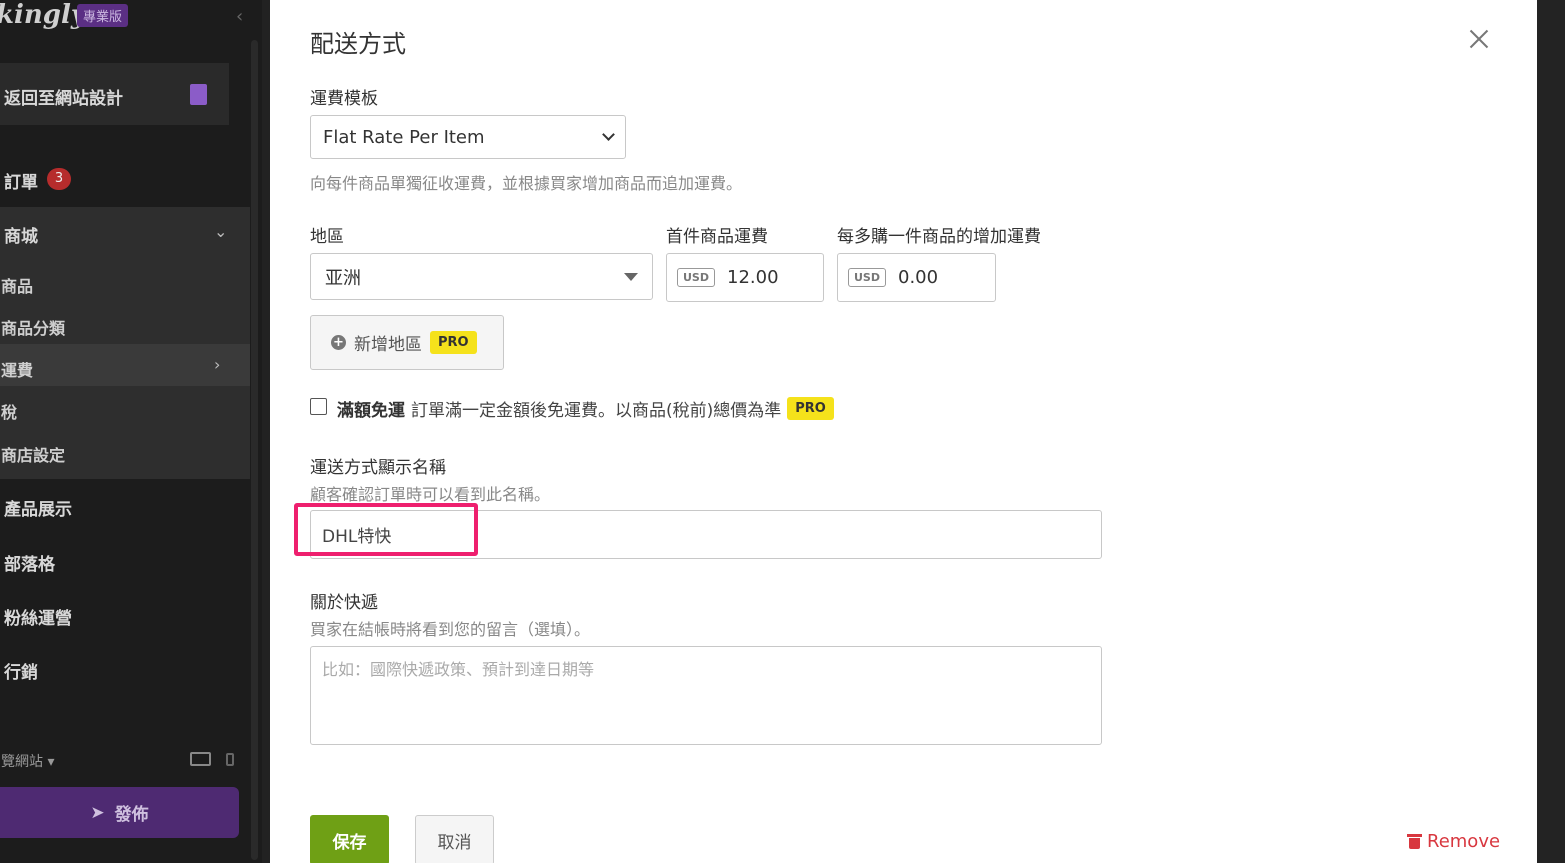  What do you see at coordinates (217, 364) in the screenshot?
I see `chevron-right-icon: ›` at bounding box center [217, 364].